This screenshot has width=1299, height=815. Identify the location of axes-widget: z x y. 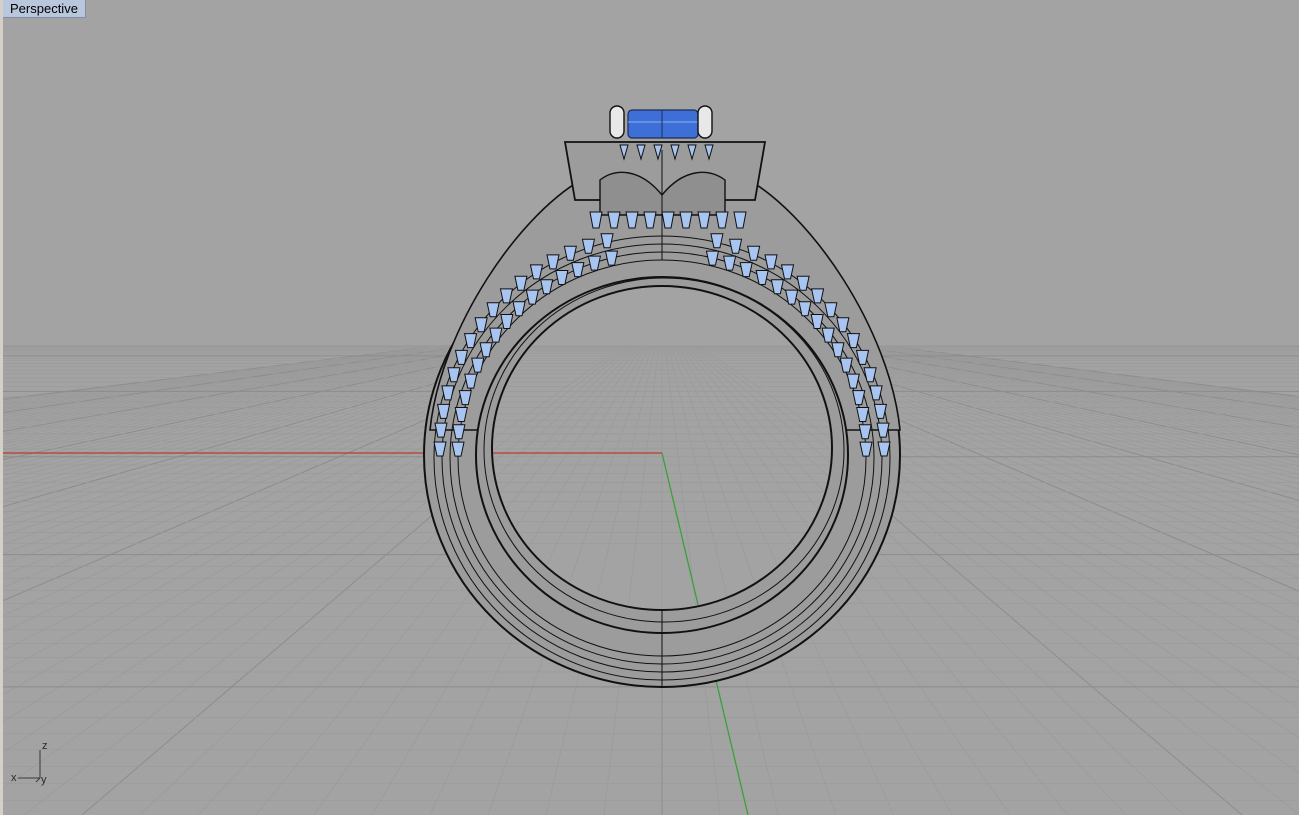
(33, 765).